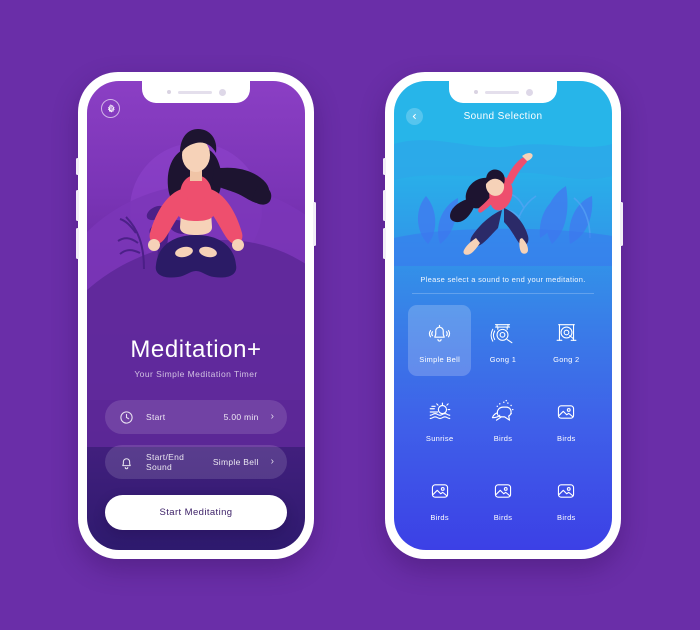 Image resolution: width=700 pixels, height=630 pixels. I want to click on start-end-sound-label: Start/End Sound, so click(165, 462).